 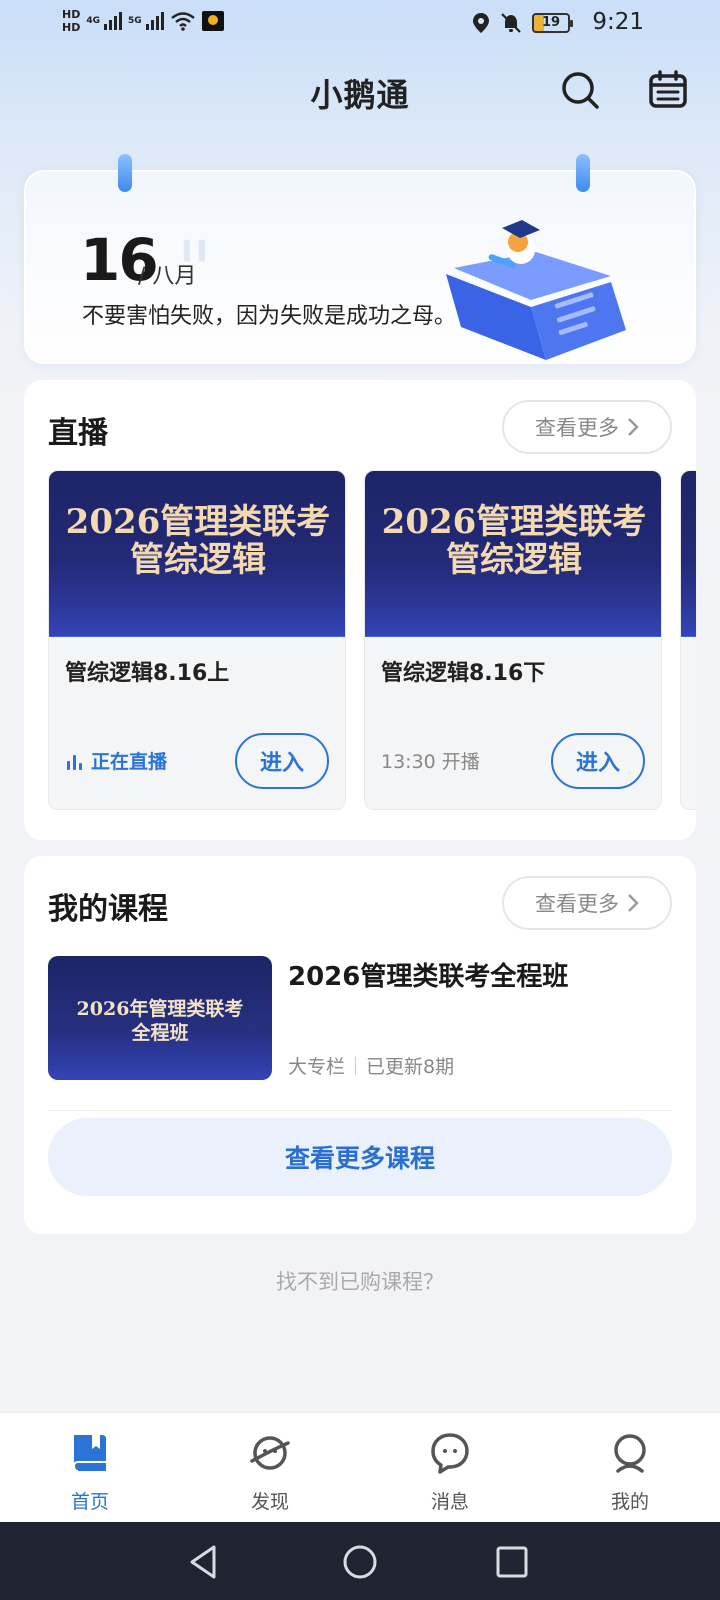 What do you see at coordinates (167, 276) in the screenshot?
I see `date-month: / 八月` at bounding box center [167, 276].